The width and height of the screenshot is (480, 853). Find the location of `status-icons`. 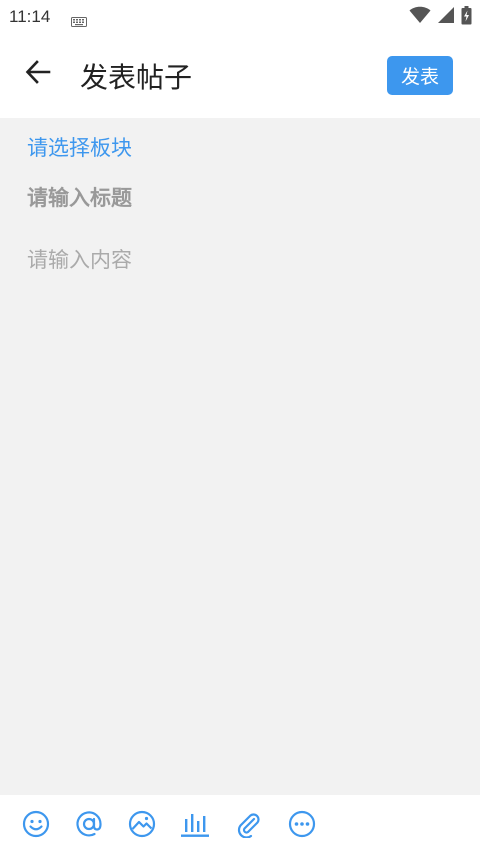

status-icons is located at coordinates (440, 17).